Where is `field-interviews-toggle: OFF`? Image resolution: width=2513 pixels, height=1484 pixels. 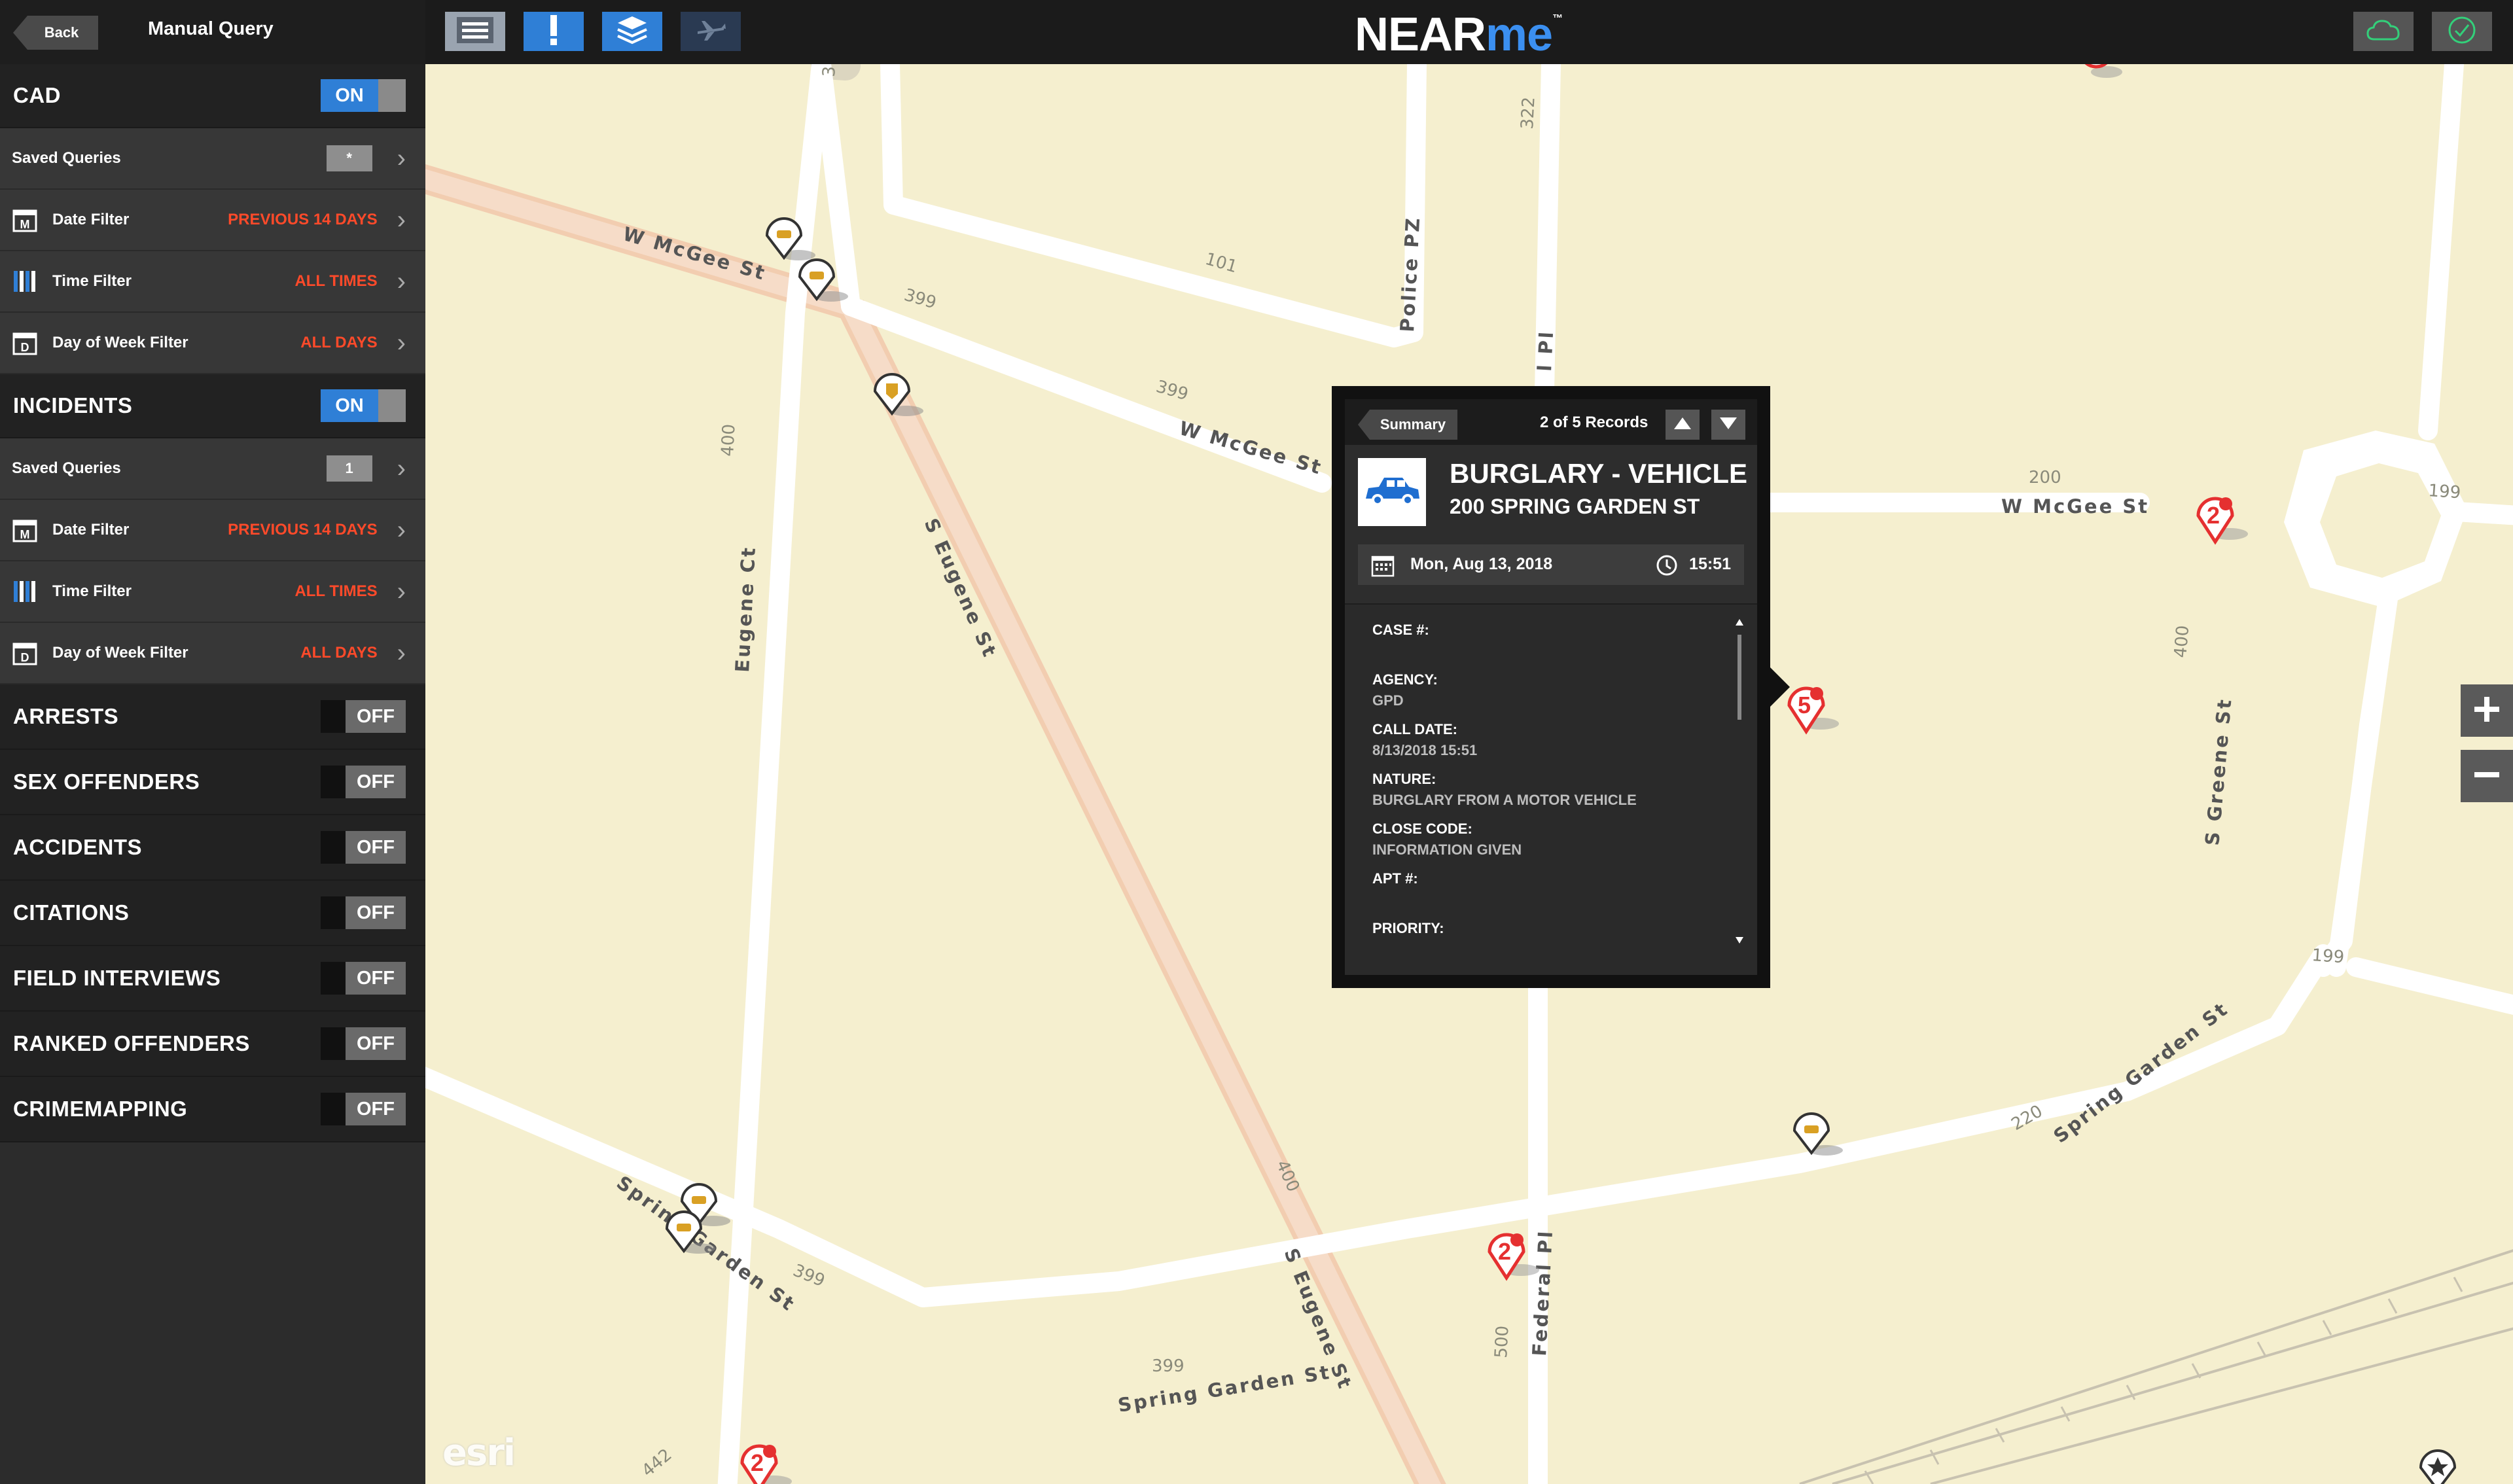 field-interviews-toggle: OFF is located at coordinates (363, 979).